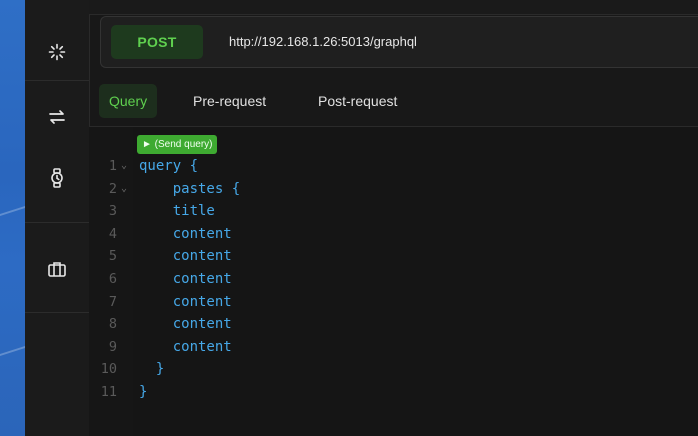 The height and width of the screenshot is (436, 698). I want to click on line-number: 3, so click(112, 211).